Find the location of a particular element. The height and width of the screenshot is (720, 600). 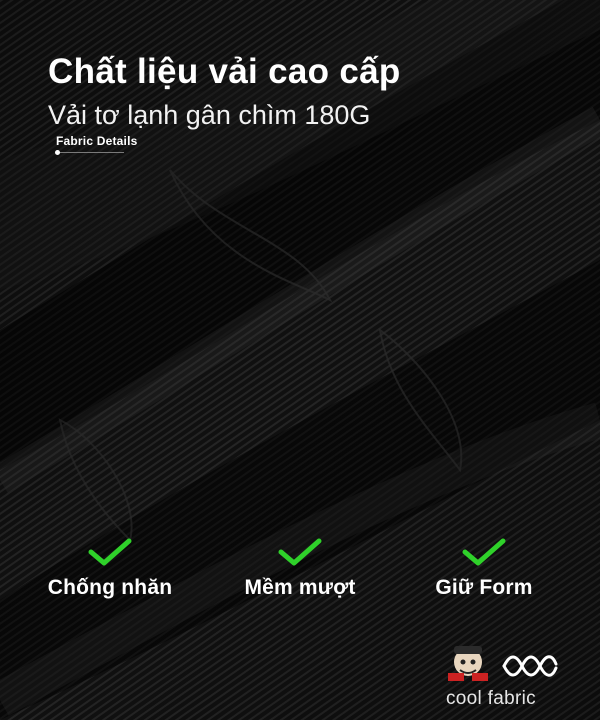

details-divider is located at coordinates (90, 152).